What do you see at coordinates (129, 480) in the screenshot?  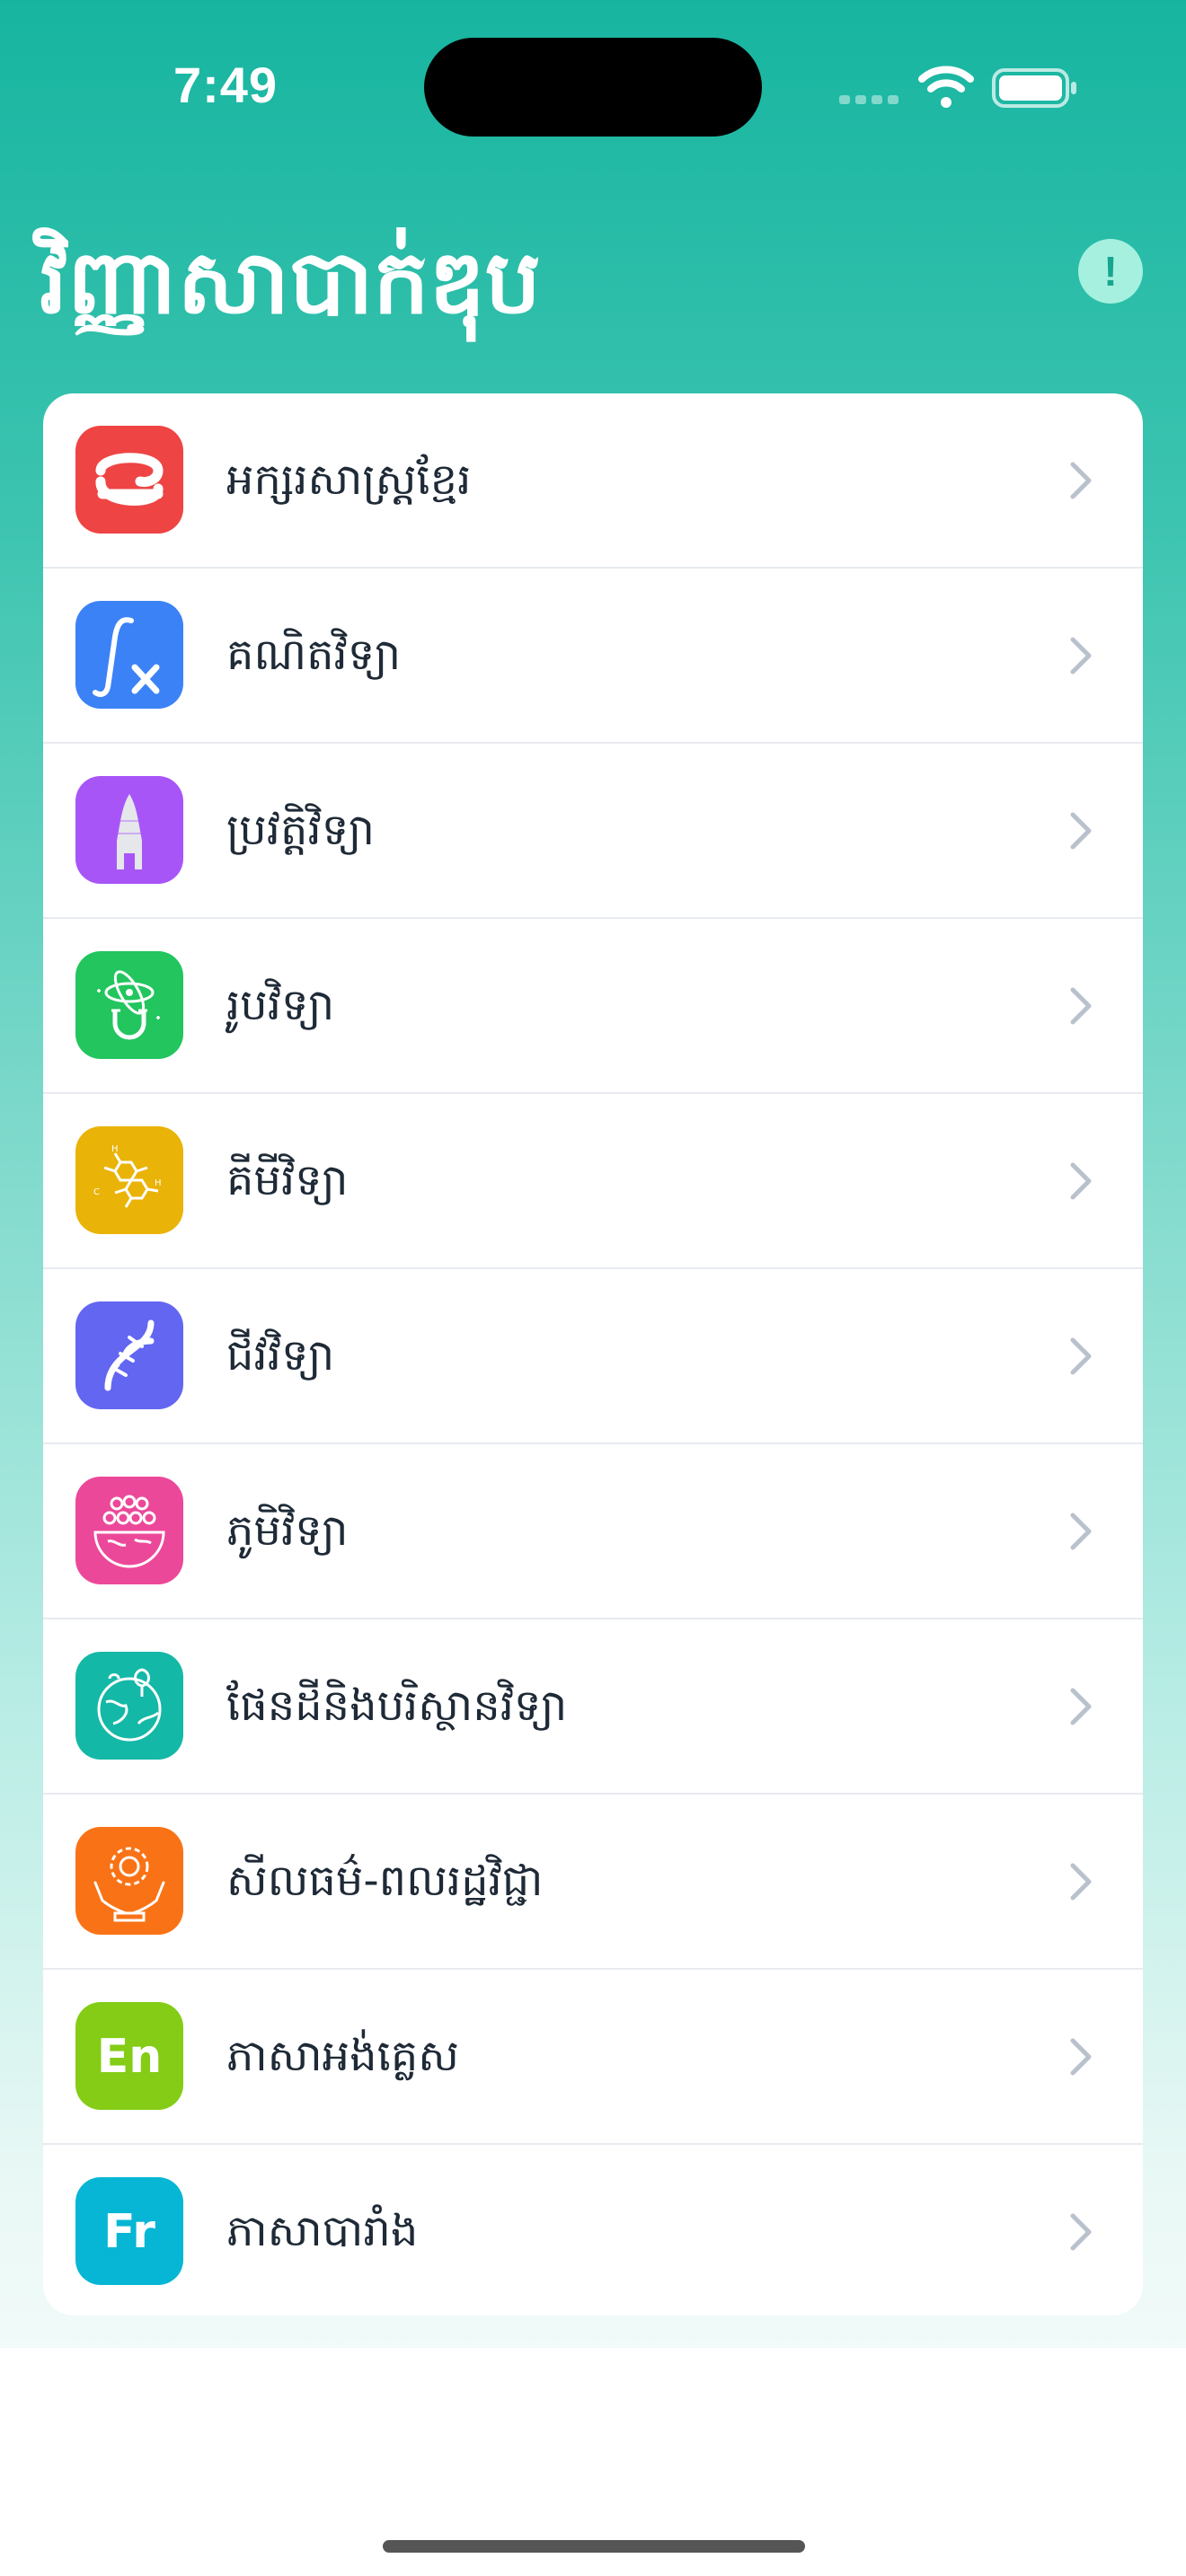 I see `khmer-letter-icon` at bounding box center [129, 480].